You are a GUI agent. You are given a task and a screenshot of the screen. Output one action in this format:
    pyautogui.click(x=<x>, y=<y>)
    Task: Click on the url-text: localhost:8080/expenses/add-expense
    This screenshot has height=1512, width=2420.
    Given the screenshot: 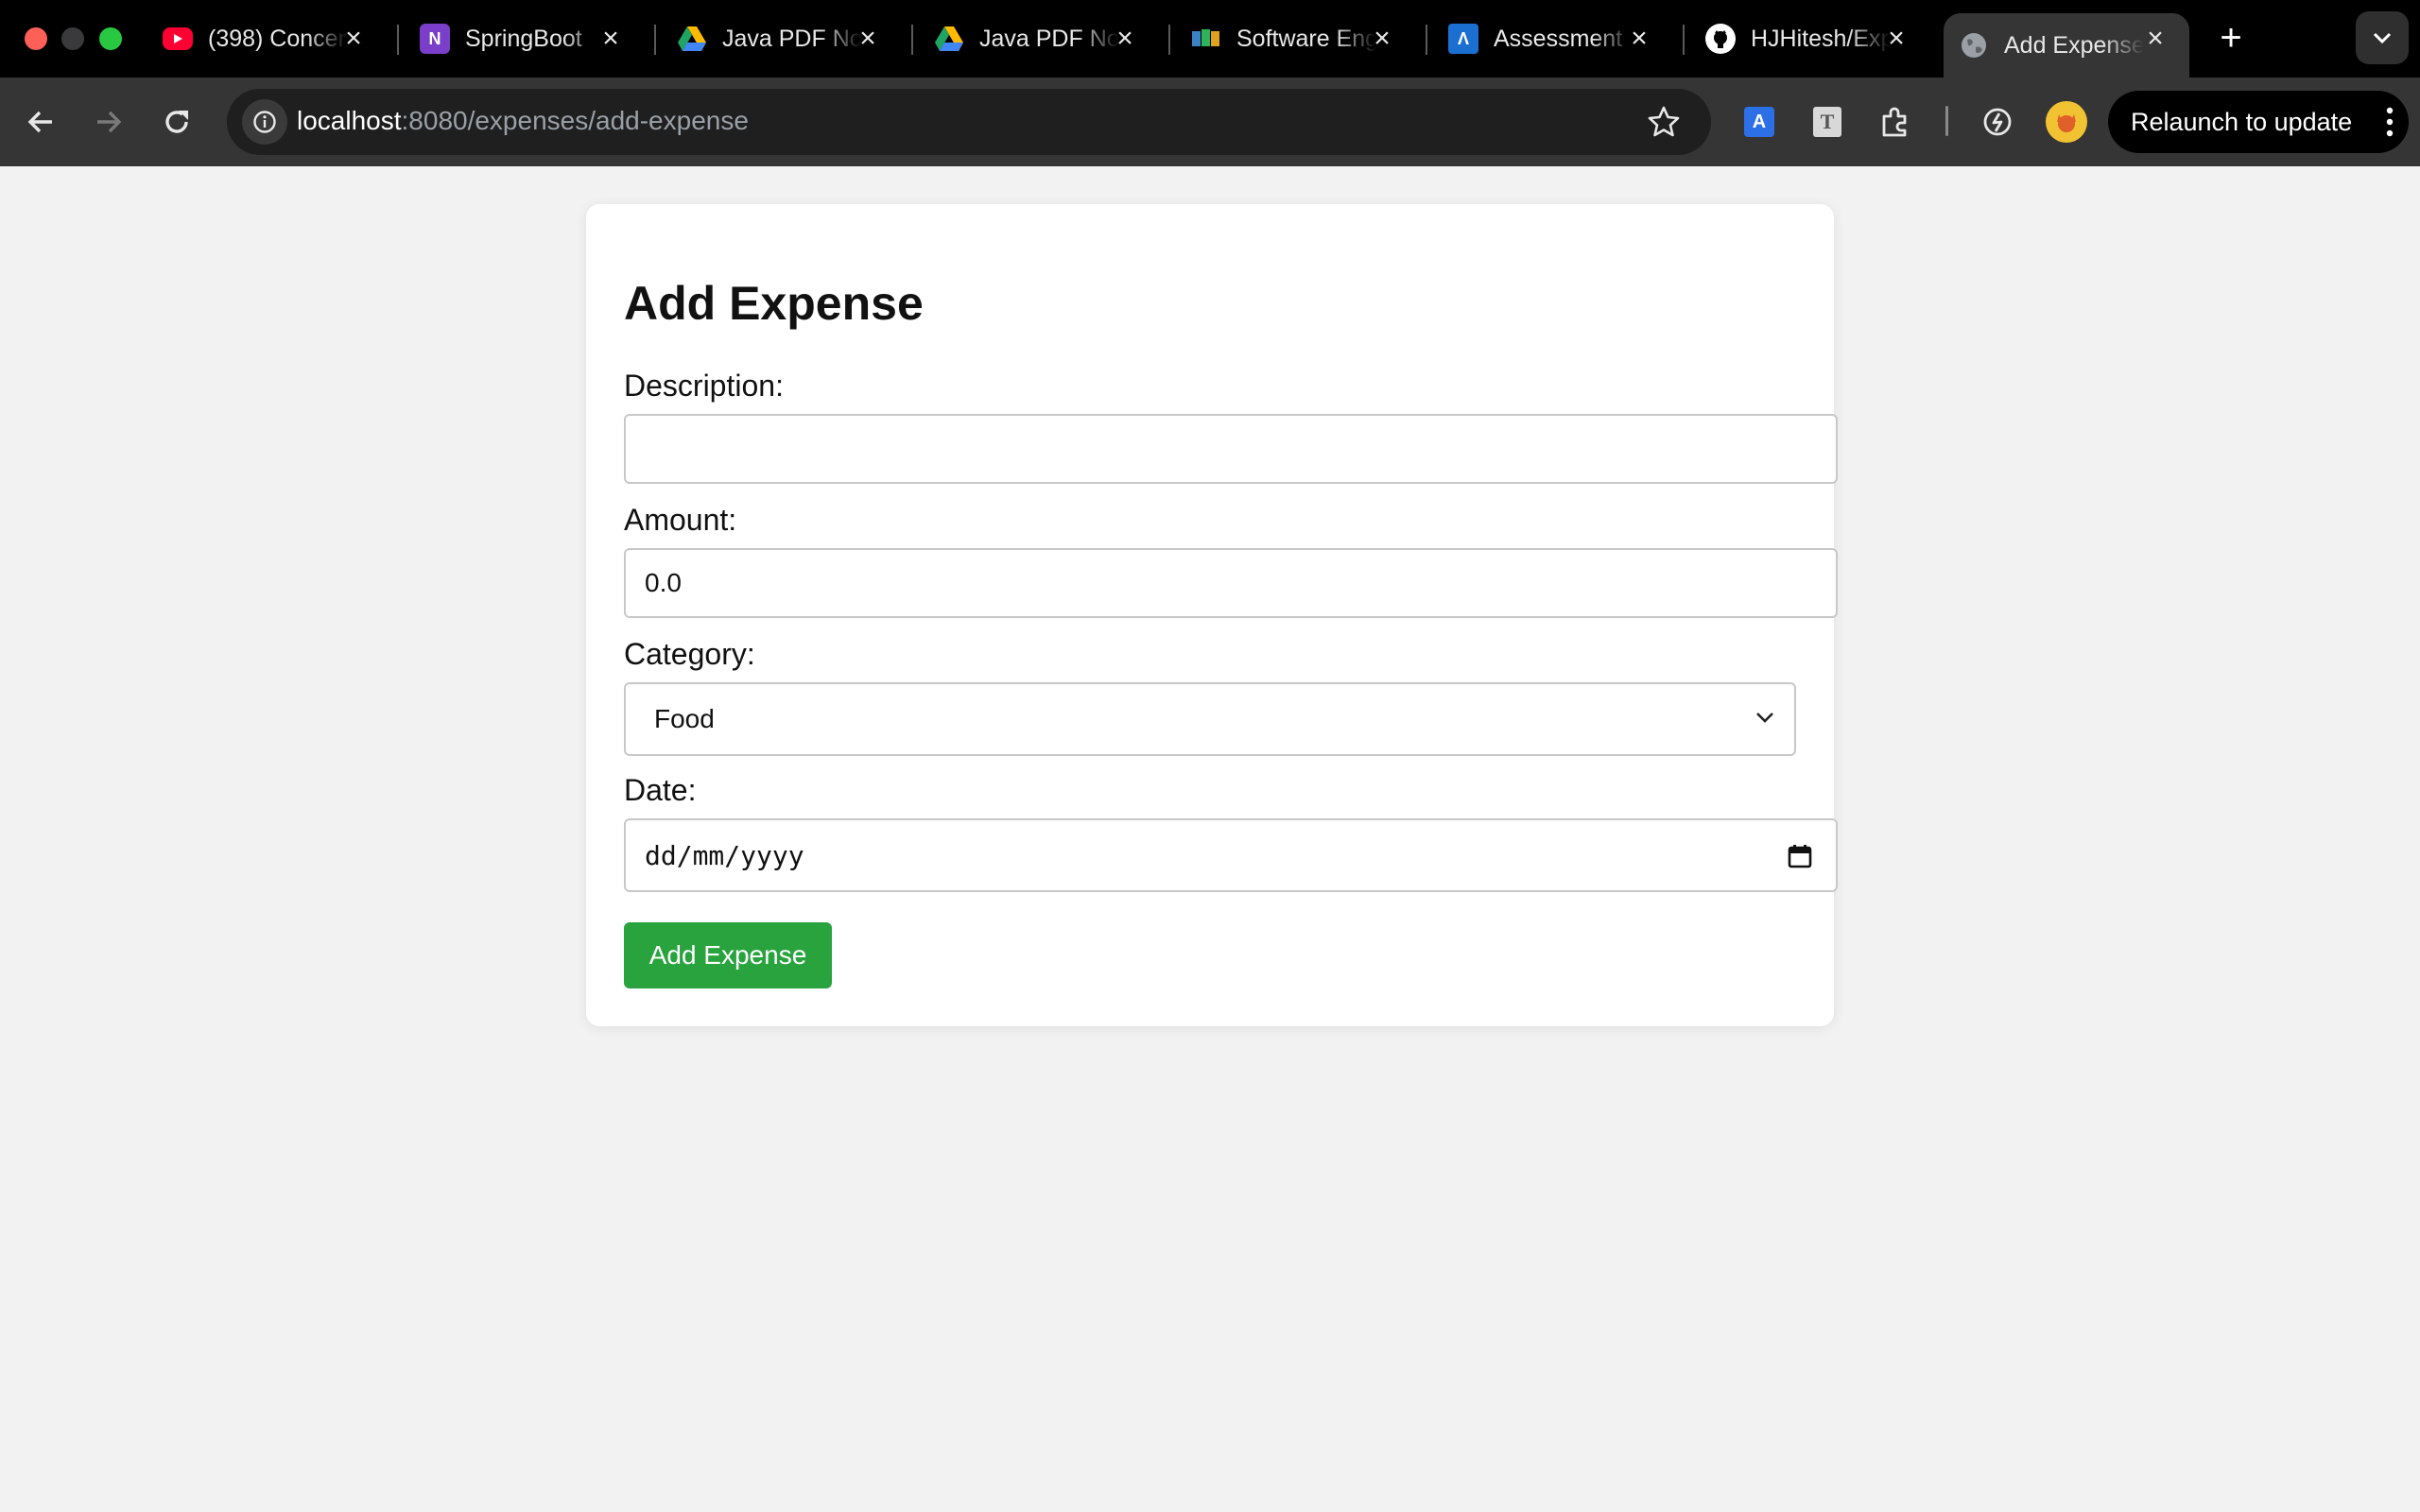 What is the action you would take?
    pyautogui.click(x=523, y=121)
    